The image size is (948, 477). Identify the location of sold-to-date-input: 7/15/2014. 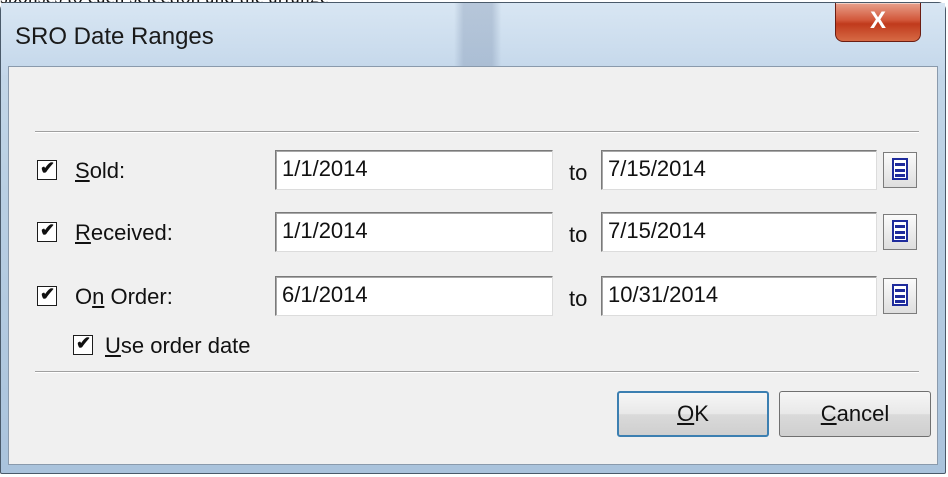
(739, 170).